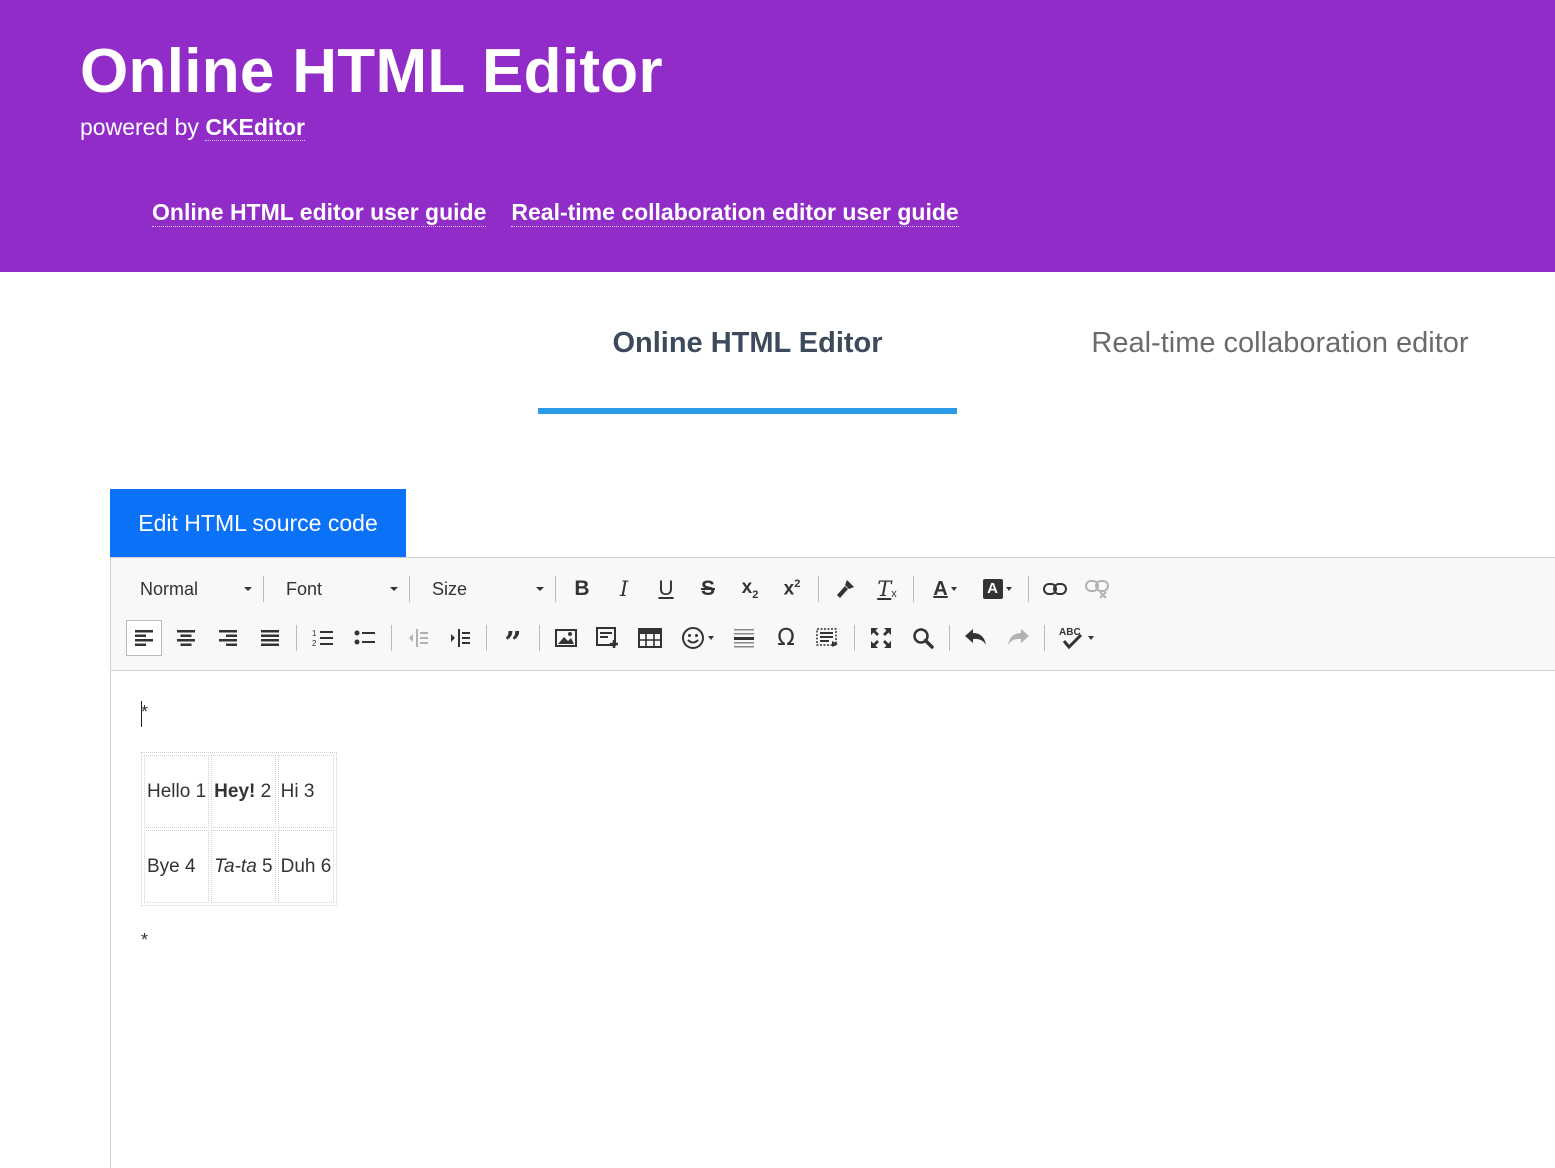 The width and height of the screenshot is (1555, 1168). I want to click on svg-text: 1, so click(314, 633).